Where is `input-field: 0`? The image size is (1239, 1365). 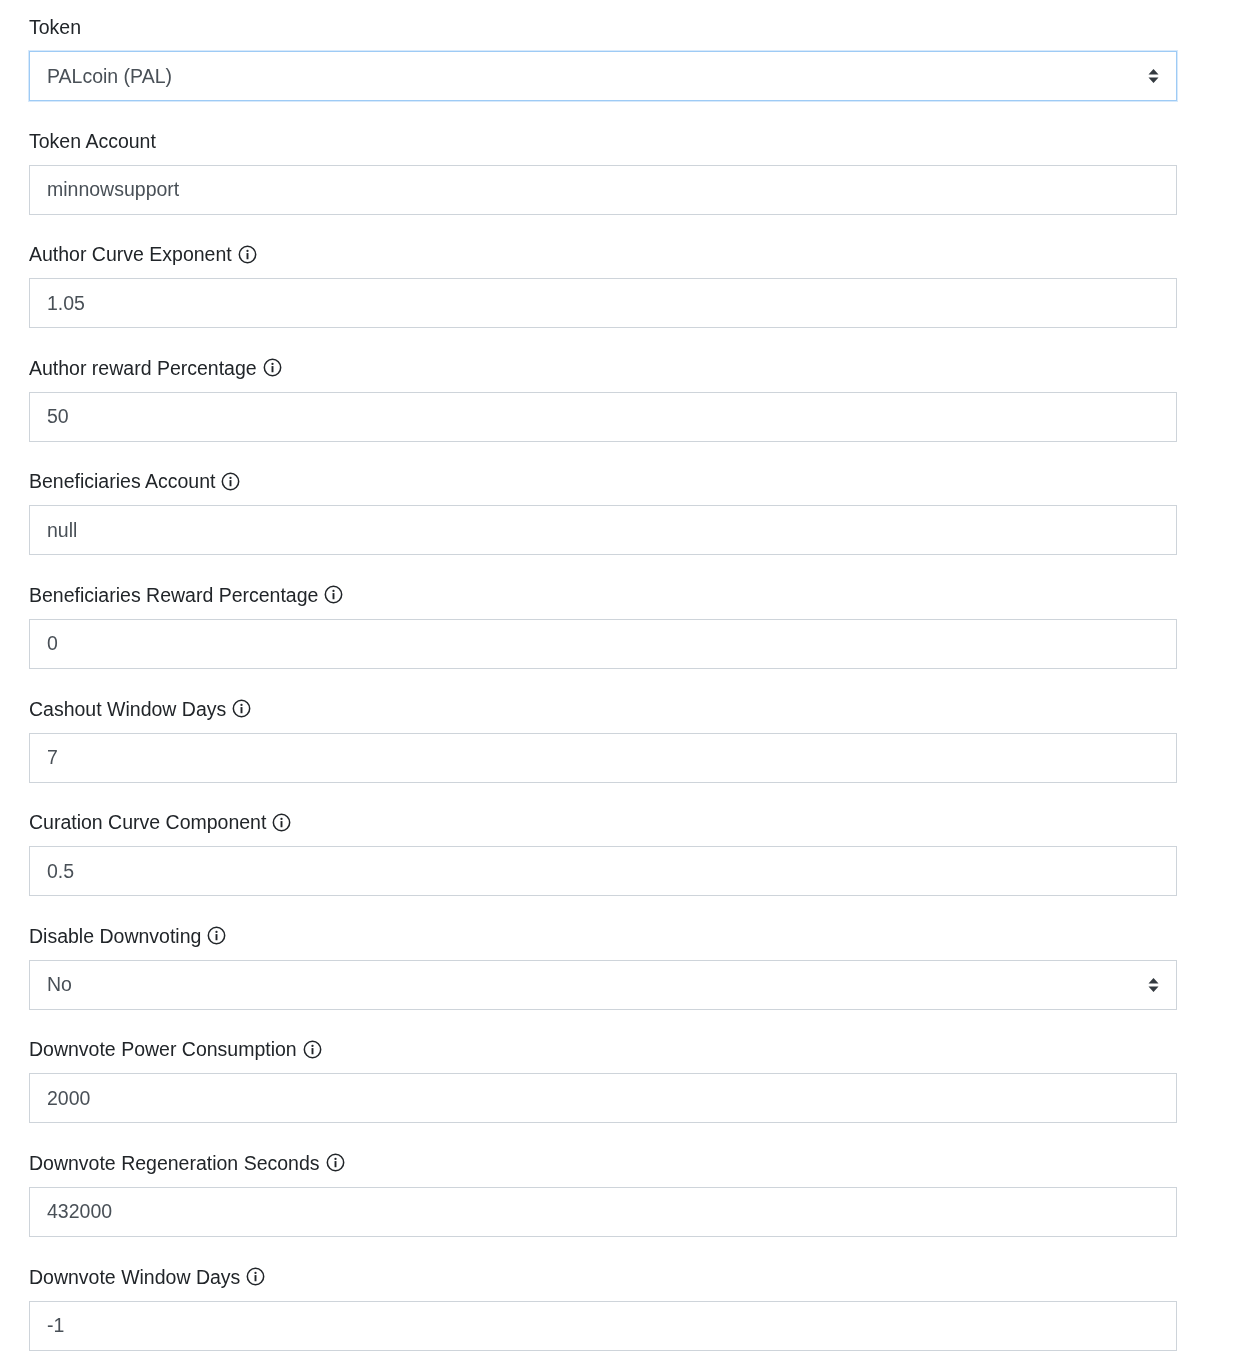 input-field: 0 is located at coordinates (603, 643).